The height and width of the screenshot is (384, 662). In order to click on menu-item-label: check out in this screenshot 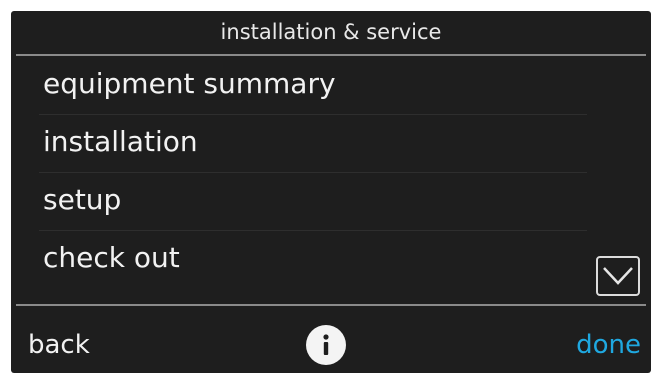, I will do `click(111, 257)`.